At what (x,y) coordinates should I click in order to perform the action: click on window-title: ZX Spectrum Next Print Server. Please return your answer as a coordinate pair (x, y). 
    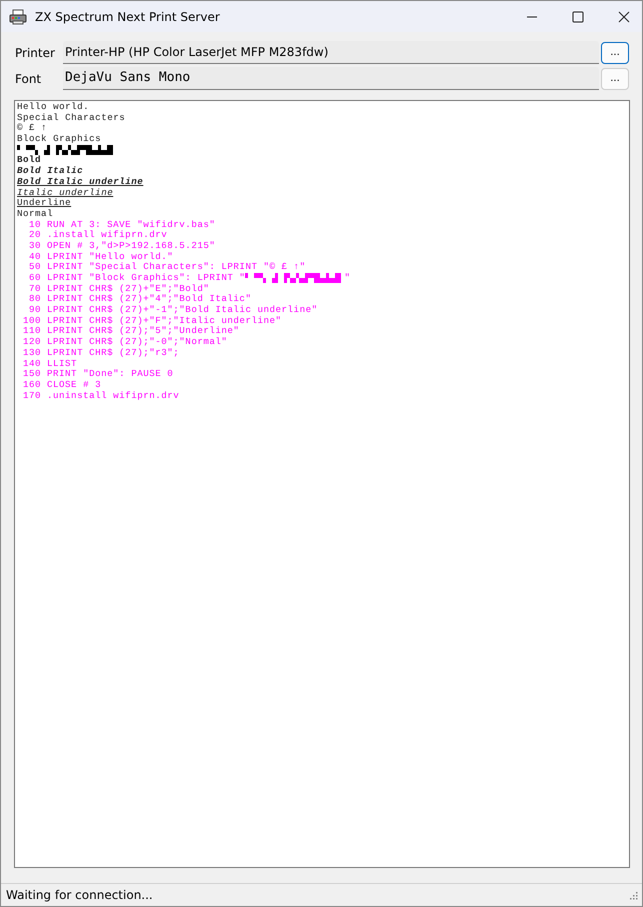
    Looking at the image, I should click on (127, 17).